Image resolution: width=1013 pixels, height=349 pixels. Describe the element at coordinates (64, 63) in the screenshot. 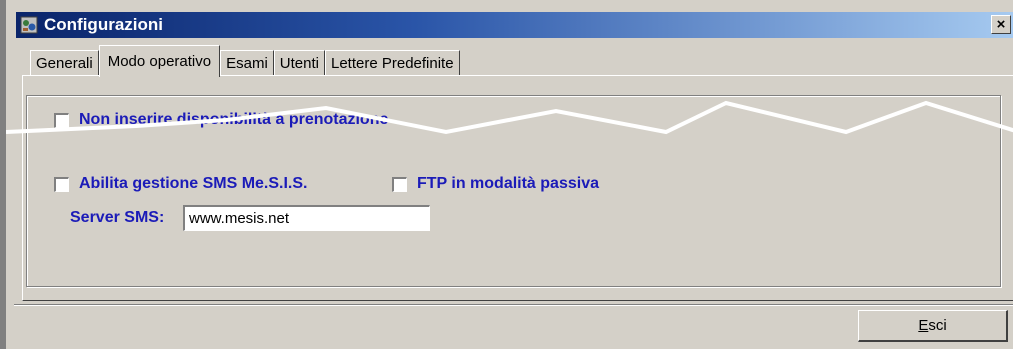

I see `tab-generali: Generali` at that location.